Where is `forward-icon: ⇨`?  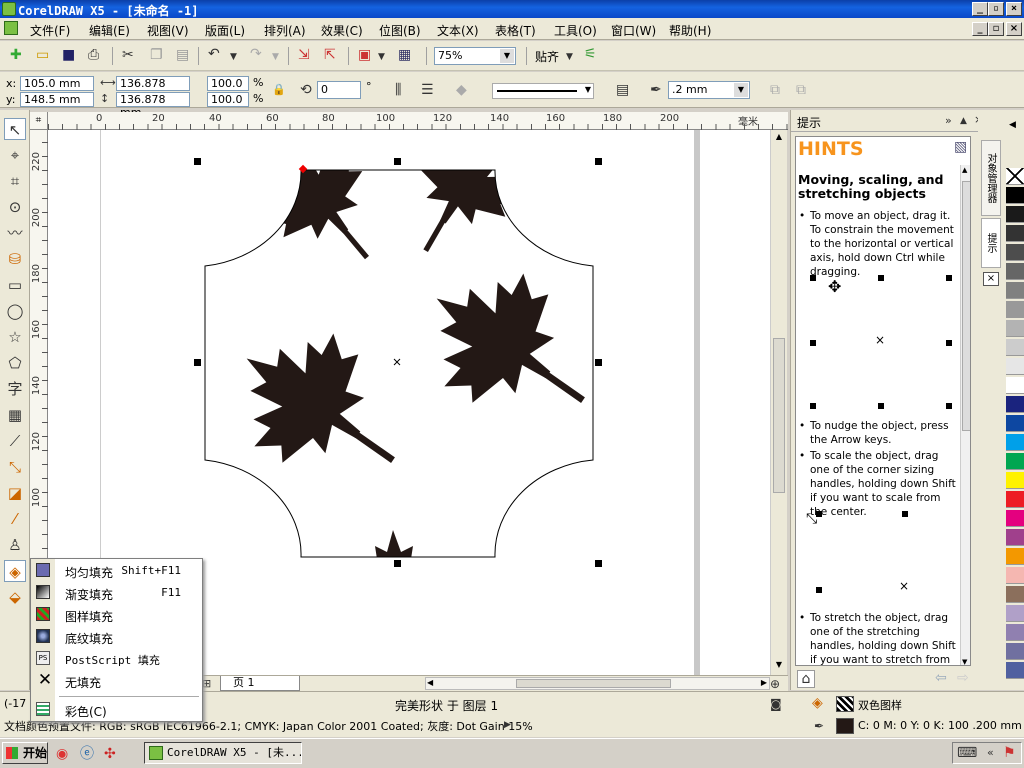 forward-icon: ⇨ is located at coordinates (963, 678).